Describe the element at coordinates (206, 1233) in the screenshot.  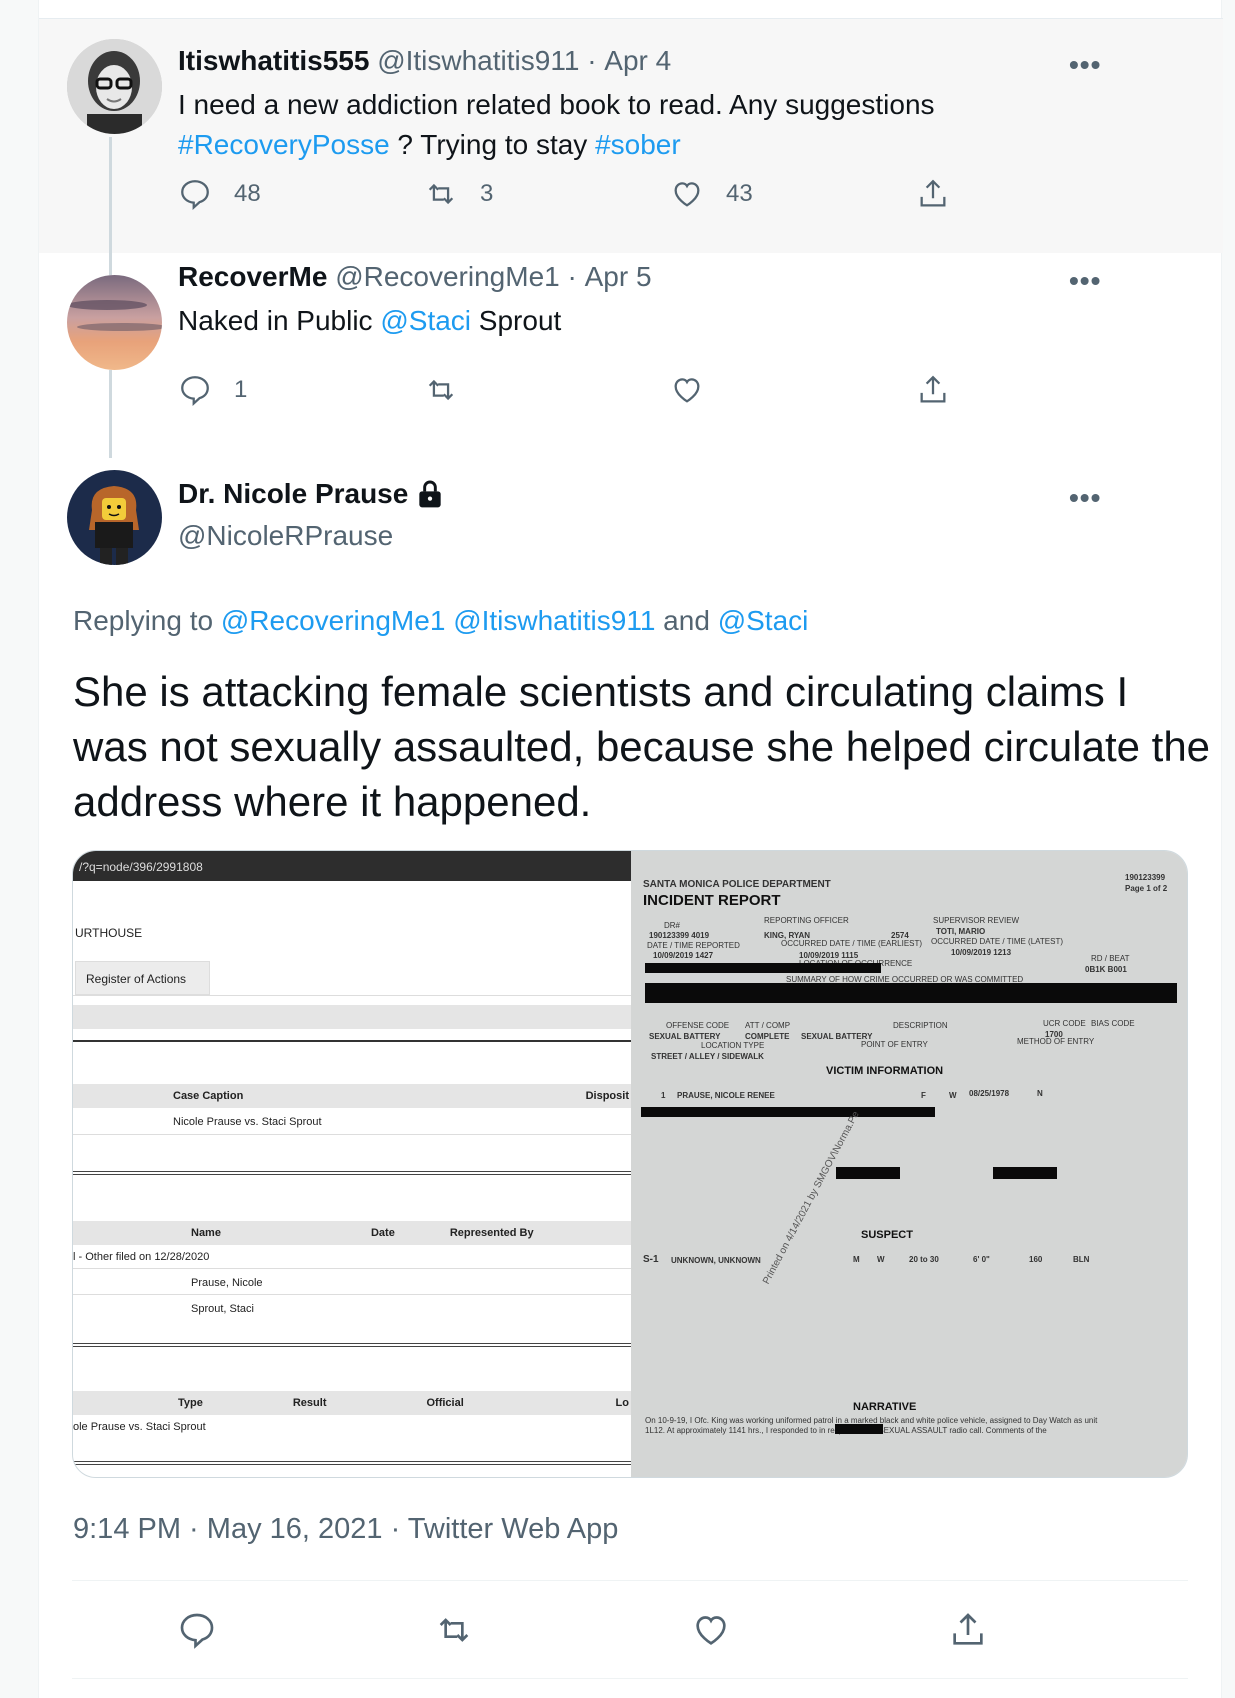
I see `name-header: Name` at that location.